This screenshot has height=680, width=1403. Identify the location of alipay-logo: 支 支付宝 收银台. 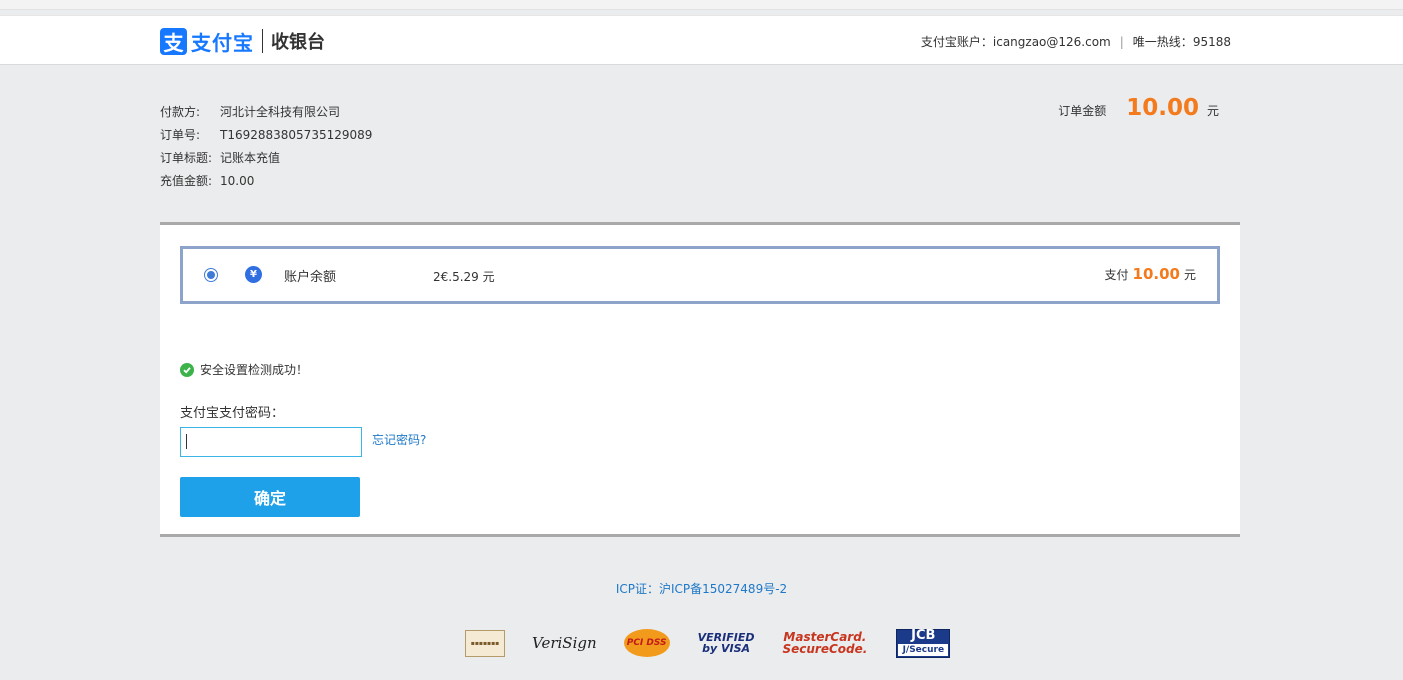
(242, 41).